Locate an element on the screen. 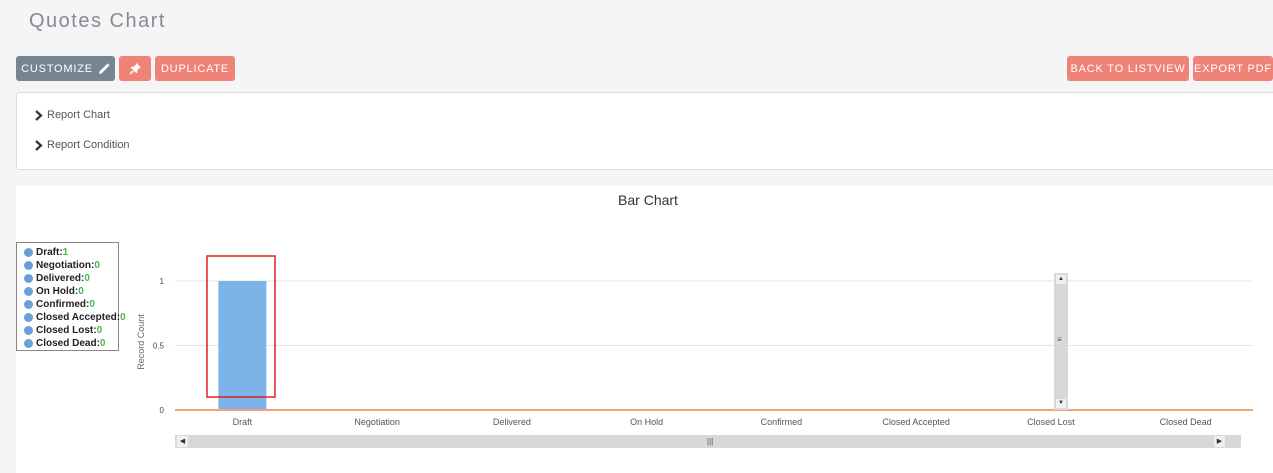 The width and height of the screenshot is (1273, 473). scroll-left-arrow-icon: ◀ is located at coordinates (182, 441).